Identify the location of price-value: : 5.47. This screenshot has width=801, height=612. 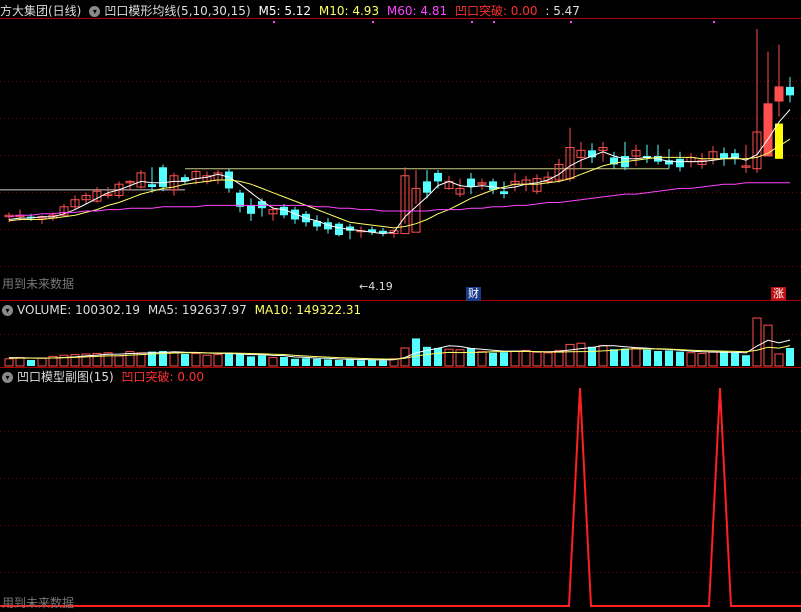
(562, 11).